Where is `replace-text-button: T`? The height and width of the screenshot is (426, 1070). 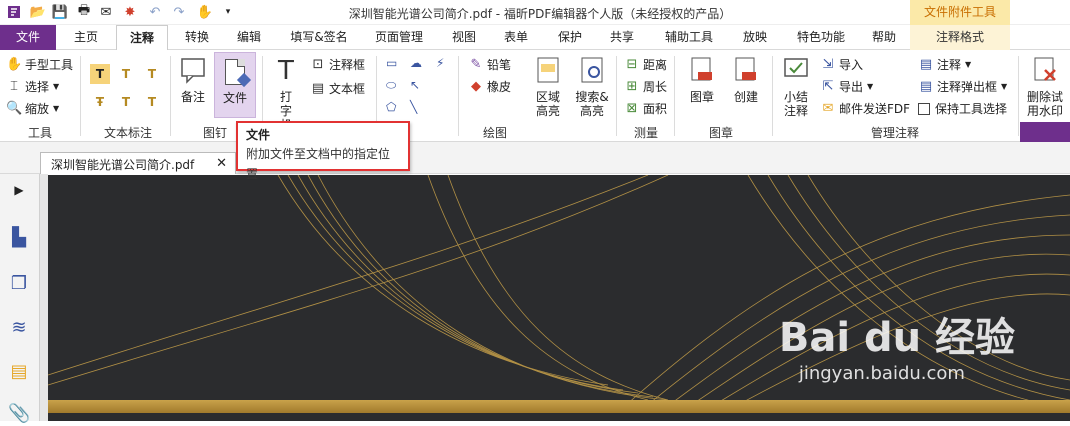 replace-text-button: T is located at coordinates (126, 102).